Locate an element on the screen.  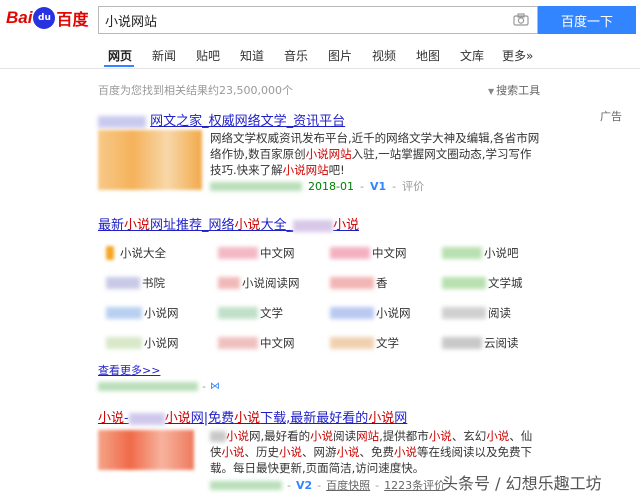
desc-text: ,提供都市 is located at coordinates (404, 436).